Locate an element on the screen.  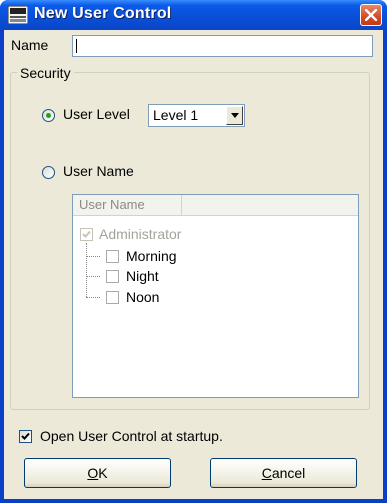
ok-label-rest: K is located at coordinates (103, 473).